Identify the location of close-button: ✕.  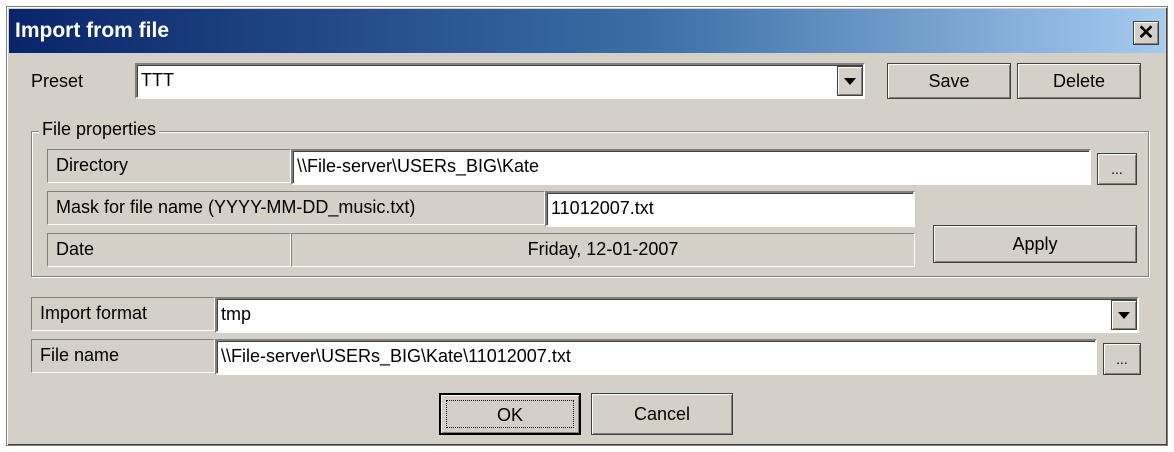
(1146, 33).